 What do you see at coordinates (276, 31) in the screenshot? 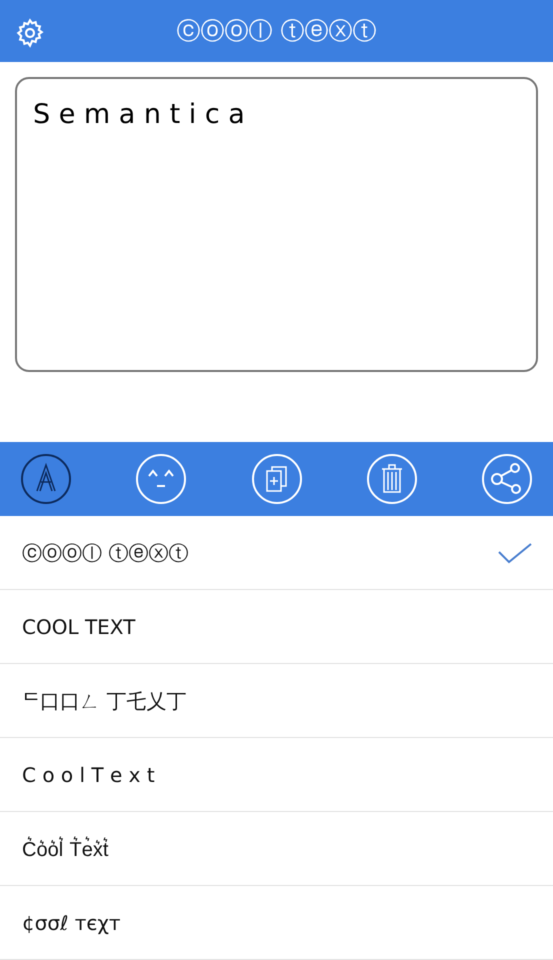
I see `app-title: ⓒⓞⓞⓛ ⓣⓔⓧⓣ` at bounding box center [276, 31].